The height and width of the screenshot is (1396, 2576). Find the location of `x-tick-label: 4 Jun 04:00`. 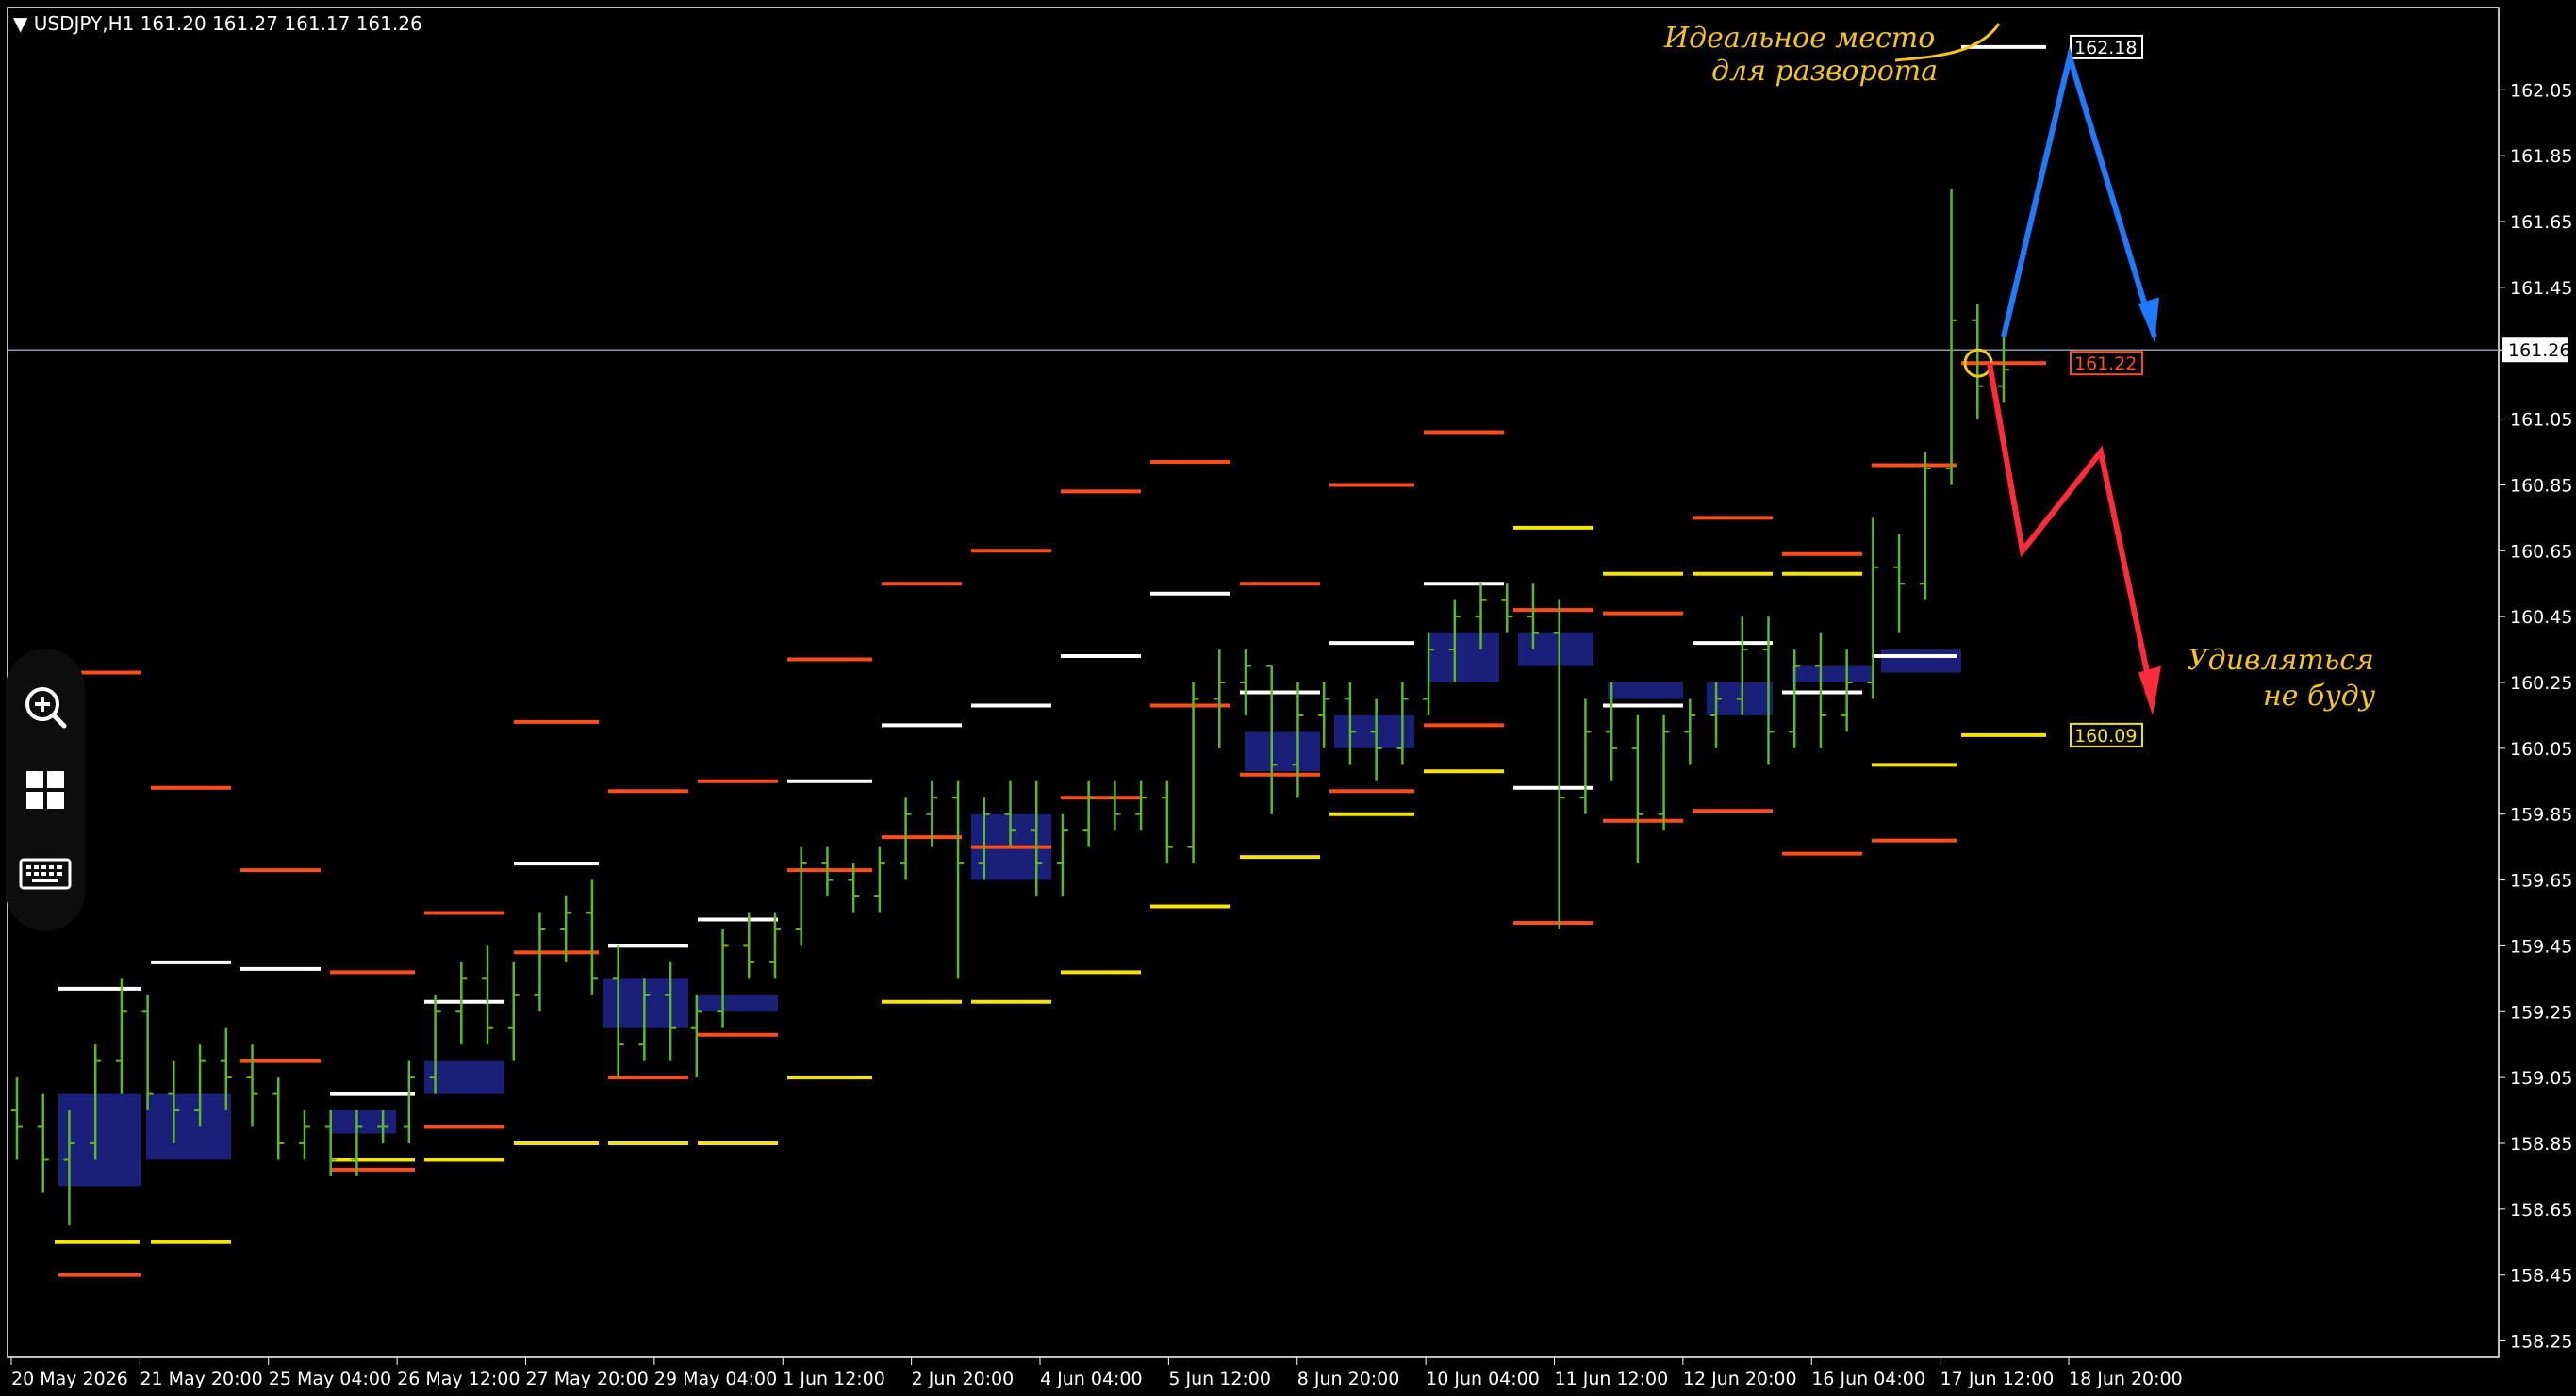

x-tick-label: 4 Jun 04:00 is located at coordinates (1091, 1379).